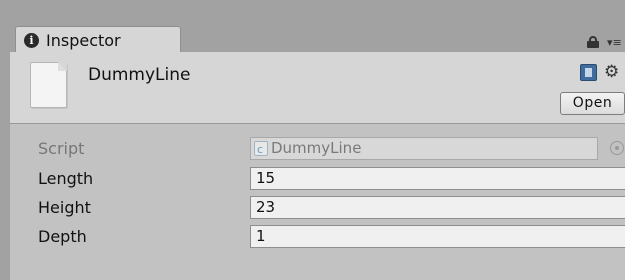 This screenshot has height=280, width=625. I want to click on script-field: DummyLine, so click(424, 148).